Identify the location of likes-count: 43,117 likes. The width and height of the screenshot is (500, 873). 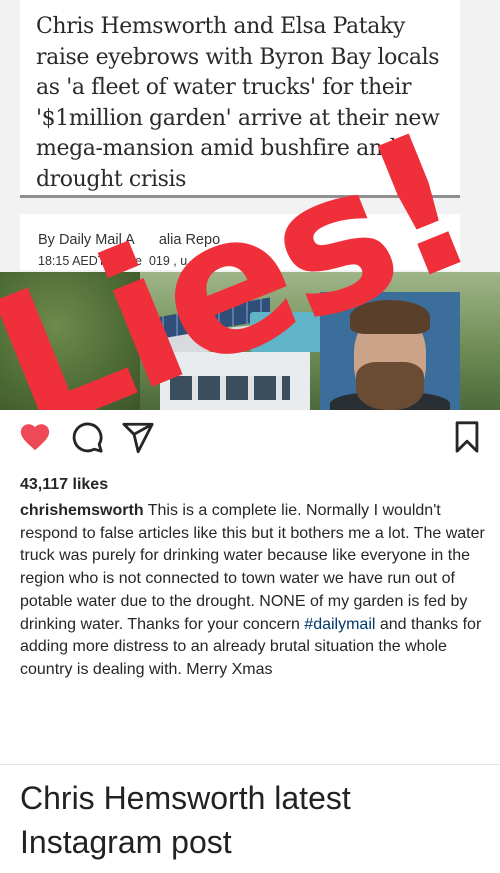
(64, 485).